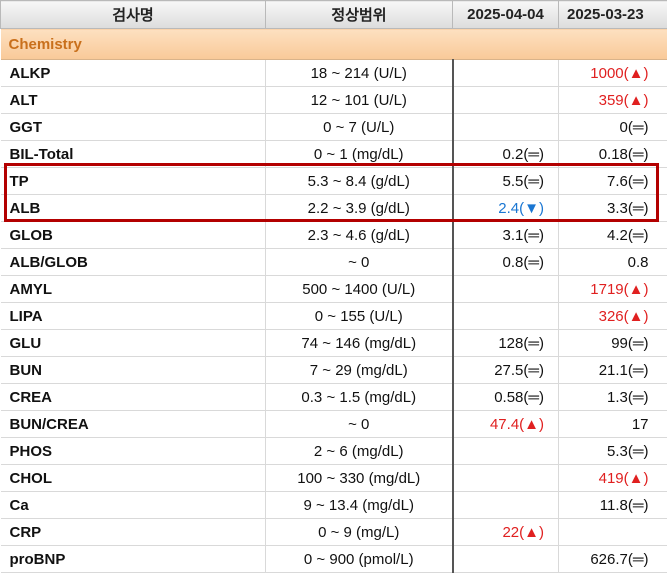 The image size is (667, 573). What do you see at coordinates (133, 15) in the screenshot?
I see `header-test-name: 검사명` at bounding box center [133, 15].